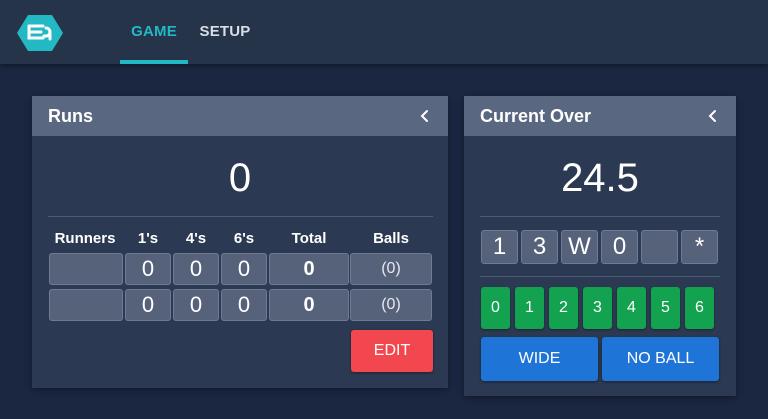 Image resolution: width=768 pixels, height=419 pixels. Describe the element at coordinates (665, 308) in the screenshot. I see `score-5-button: 5` at that location.